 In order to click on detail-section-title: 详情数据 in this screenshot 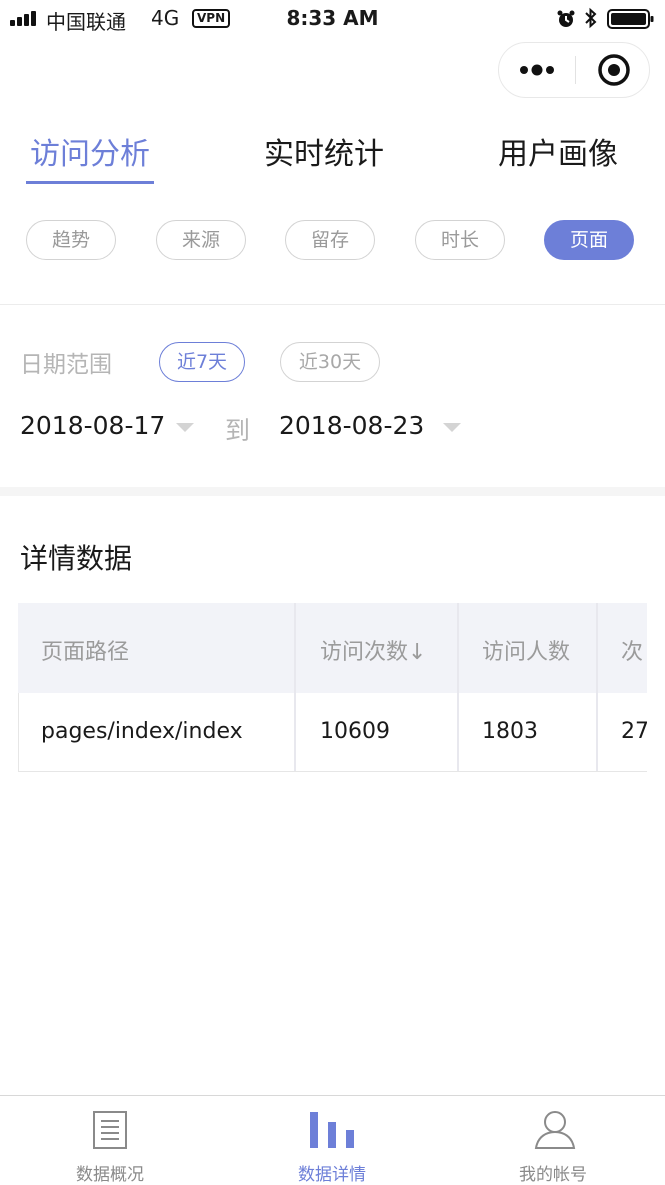, I will do `click(76, 558)`.